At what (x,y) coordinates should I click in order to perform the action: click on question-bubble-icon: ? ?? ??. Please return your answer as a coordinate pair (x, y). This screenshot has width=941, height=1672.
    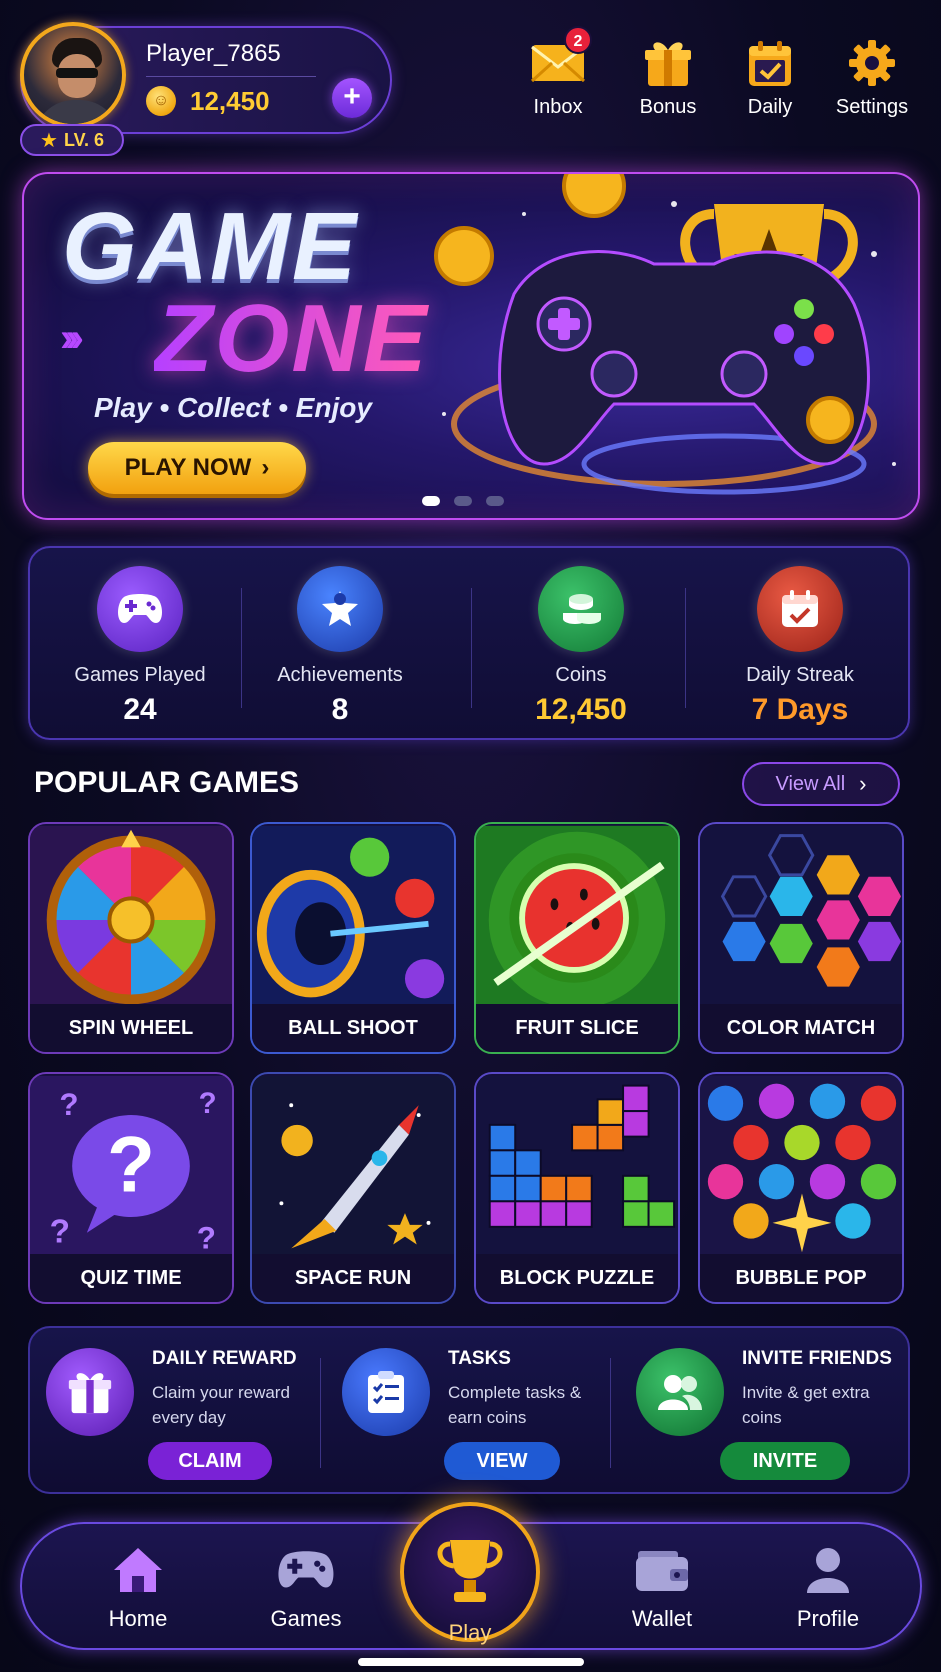
    Looking at the image, I should click on (131, 1167).